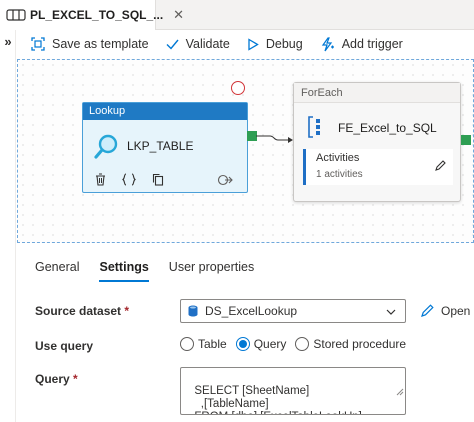 The height and width of the screenshot is (422, 474). I want to click on delete-icon, so click(100, 179).